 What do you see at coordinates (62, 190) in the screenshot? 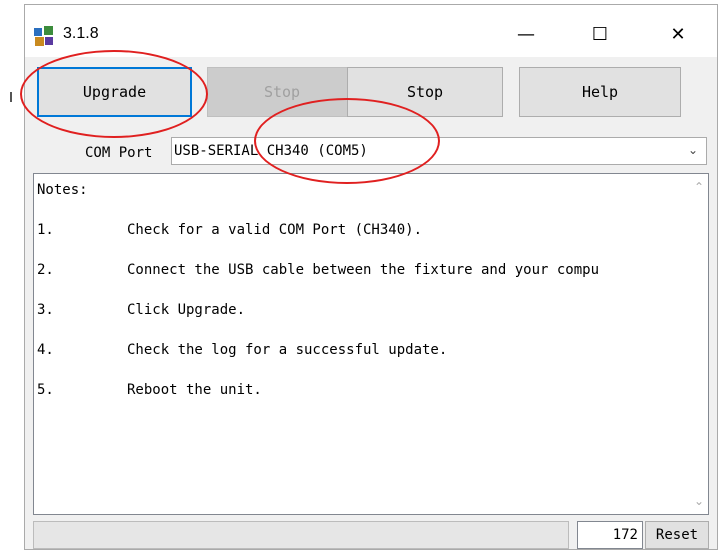
I see `notes-header: Notes:` at bounding box center [62, 190].